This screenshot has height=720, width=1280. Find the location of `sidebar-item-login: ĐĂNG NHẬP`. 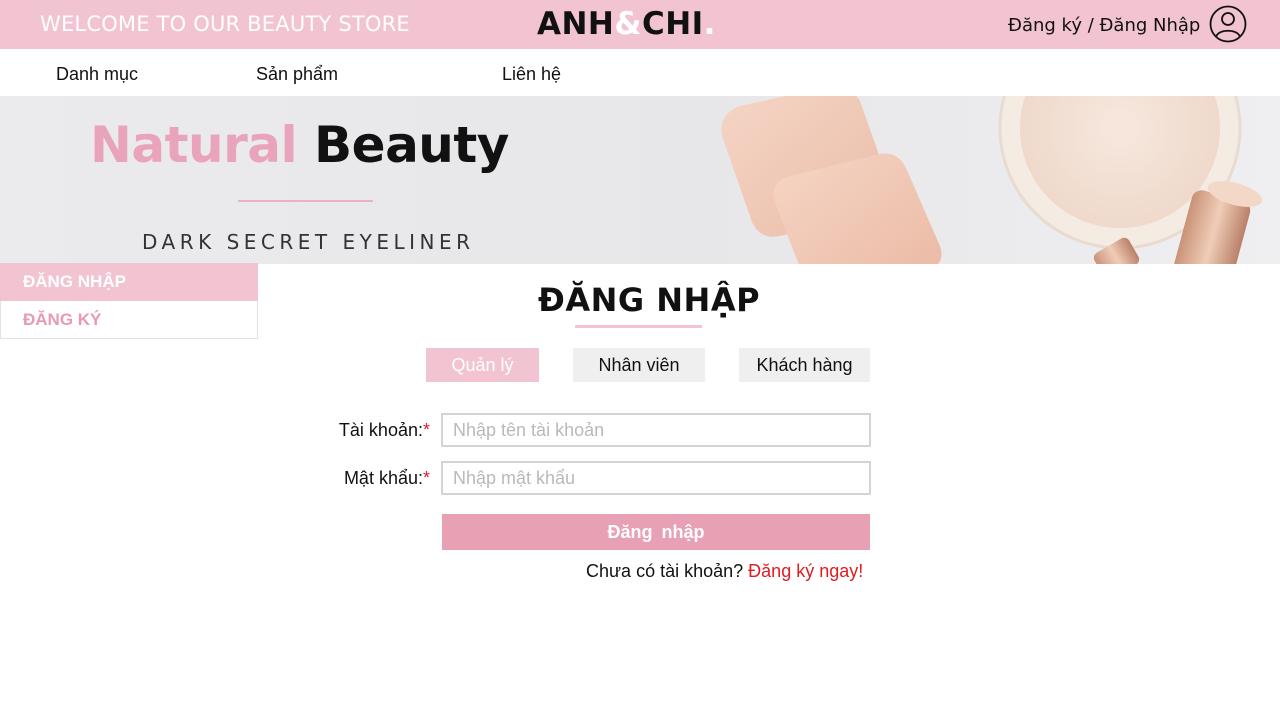

sidebar-item-login: ĐĂNG NHẬP is located at coordinates (129, 282).